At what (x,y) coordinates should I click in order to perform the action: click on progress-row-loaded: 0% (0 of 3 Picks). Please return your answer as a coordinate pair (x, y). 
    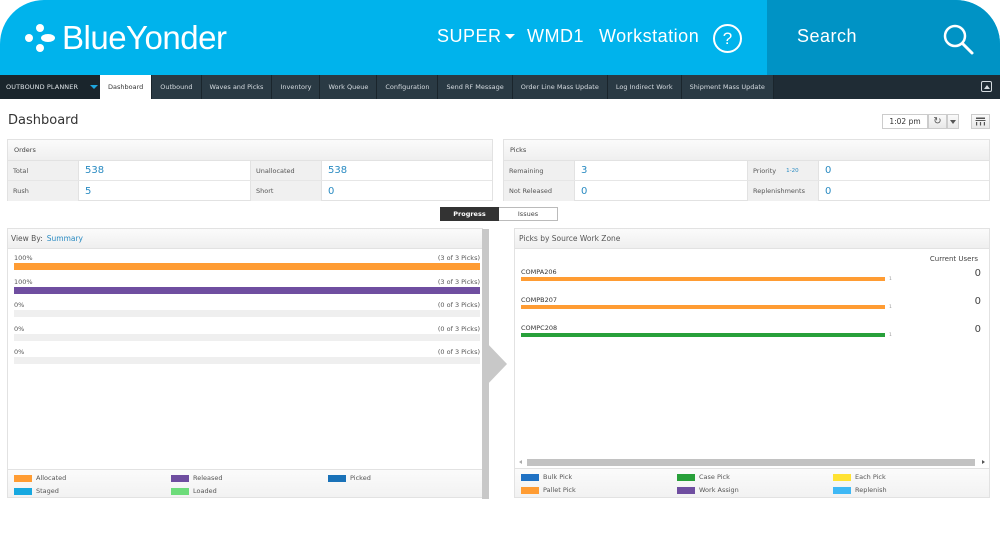
    Looking at the image, I should click on (247, 357).